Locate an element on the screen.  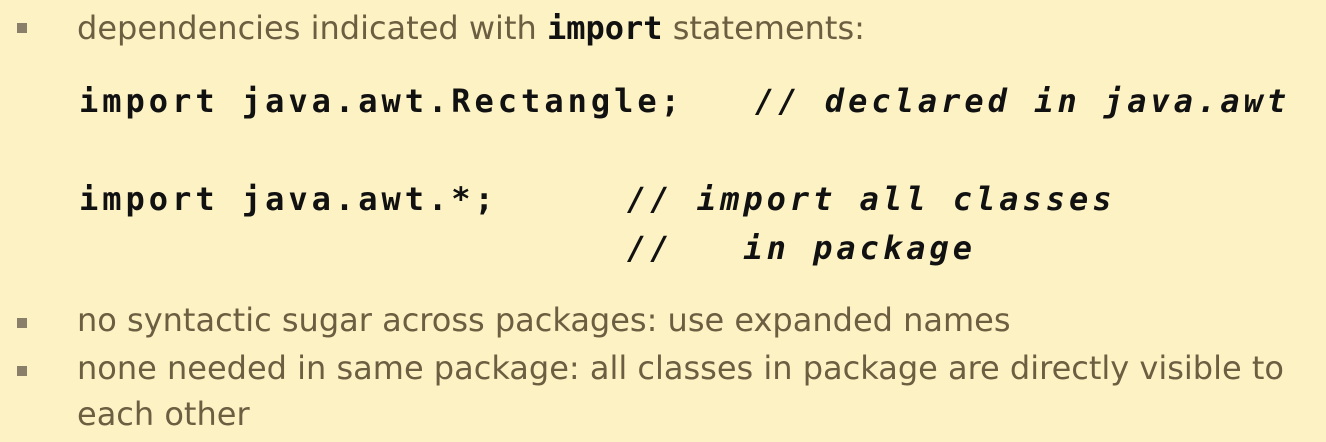
bullet-text-same-package-line2: each other is located at coordinates (163, 414).